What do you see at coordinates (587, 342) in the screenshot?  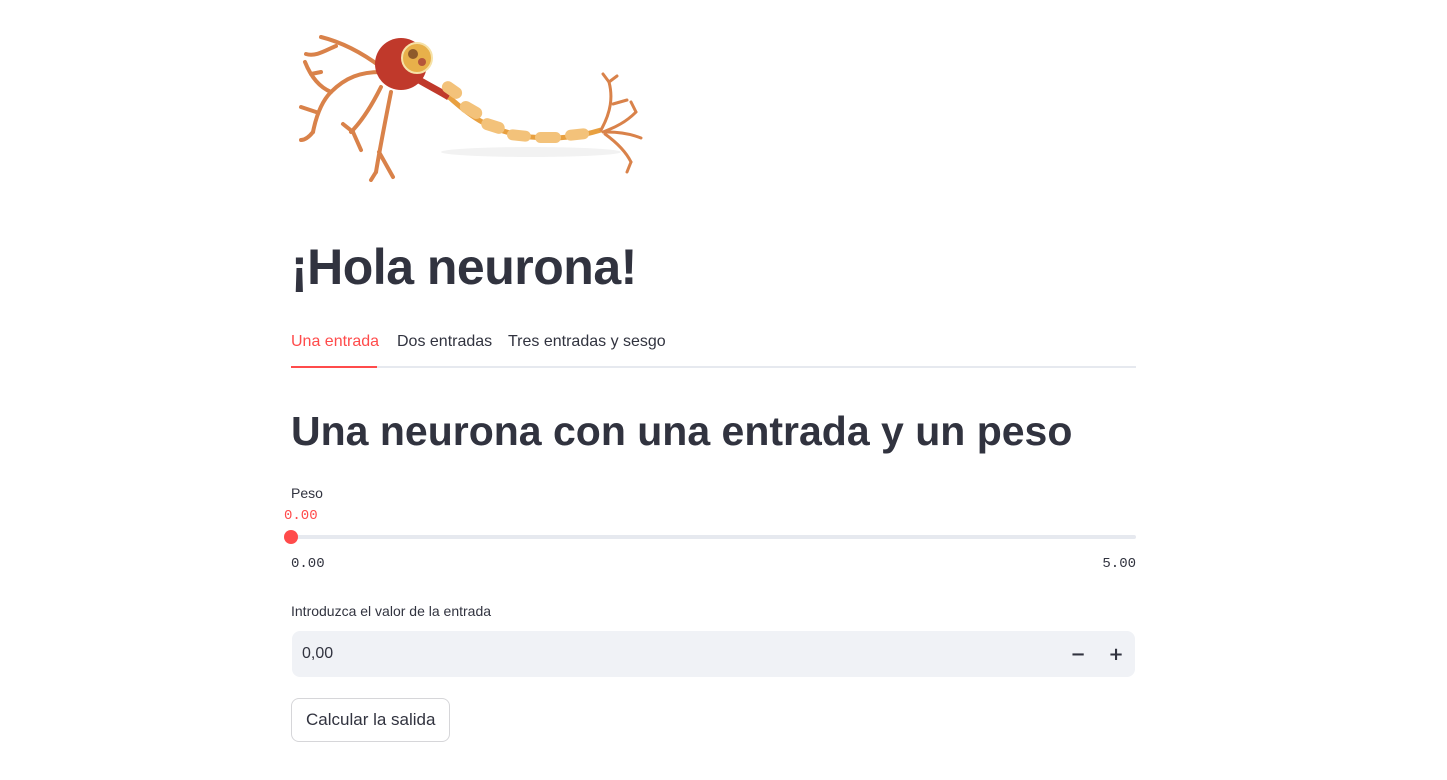 I see `tab-tres-entradas-y-sesgo: Tres entradas y sesgo` at bounding box center [587, 342].